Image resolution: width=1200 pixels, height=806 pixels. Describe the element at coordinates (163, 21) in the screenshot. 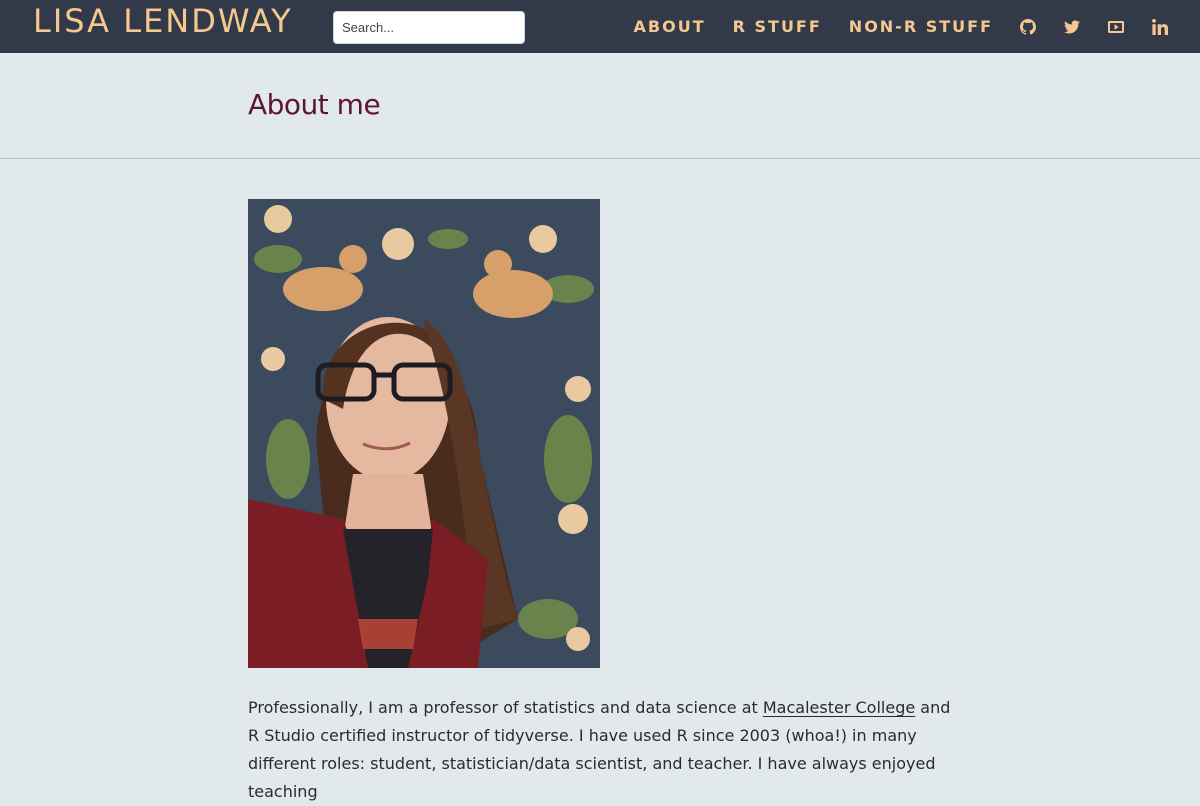

I see `site-brand: LISA LENDWAY` at that location.